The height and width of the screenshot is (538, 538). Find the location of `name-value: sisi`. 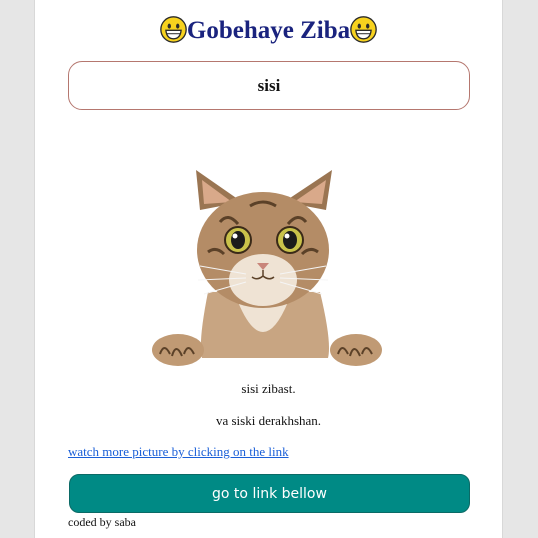

name-value: sisi is located at coordinates (269, 85).